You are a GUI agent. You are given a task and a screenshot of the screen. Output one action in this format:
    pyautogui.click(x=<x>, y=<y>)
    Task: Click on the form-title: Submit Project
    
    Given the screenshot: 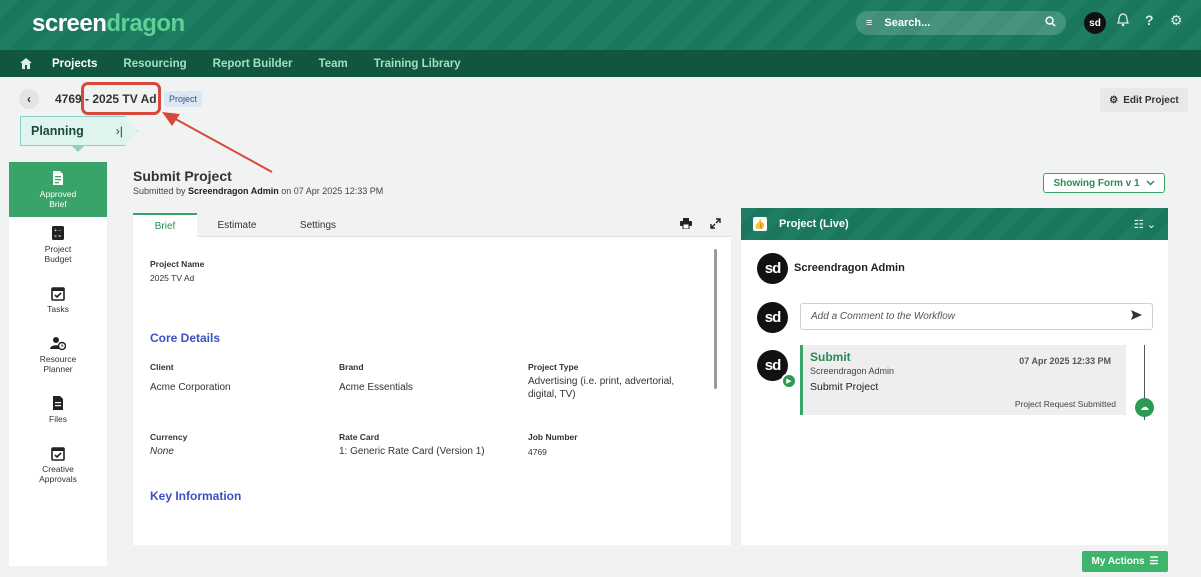 What is the action you would take?
    pyautogui.click(x=182, y=176)
    